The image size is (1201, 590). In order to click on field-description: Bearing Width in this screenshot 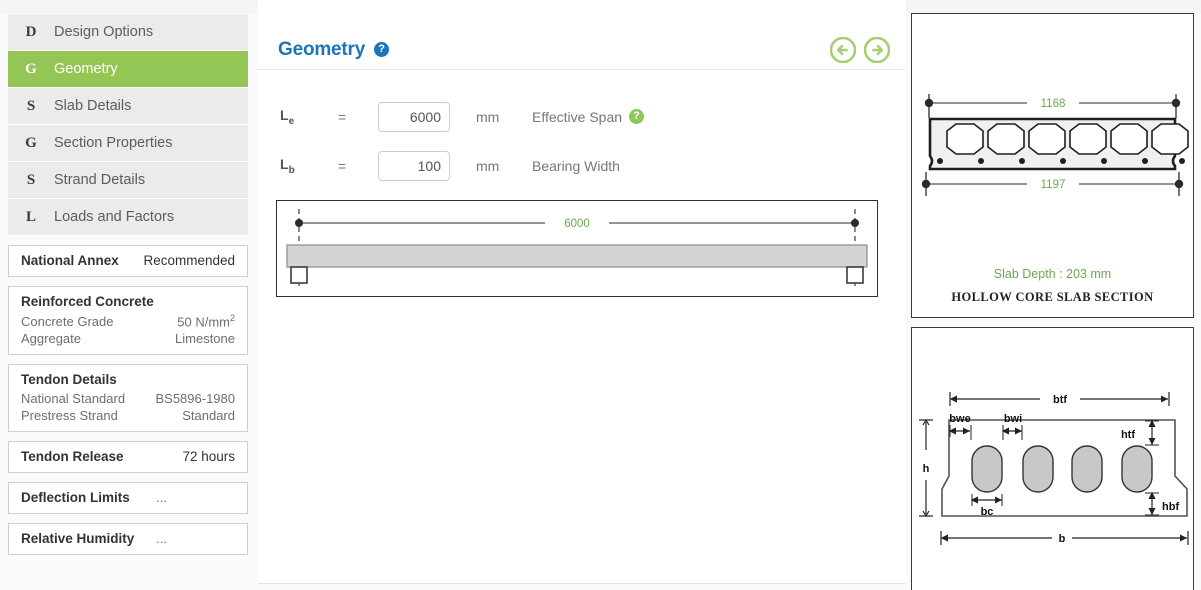, I will do `click(576, 166)`.